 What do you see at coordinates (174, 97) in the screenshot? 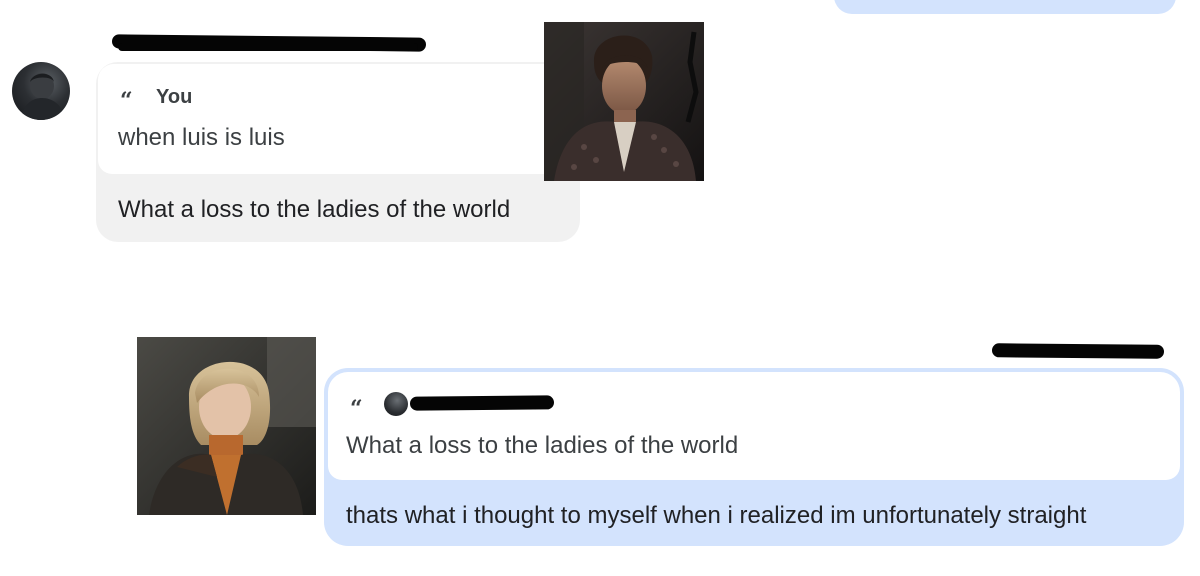
I see `quoted-author: You` at bounding box center [174, 97].